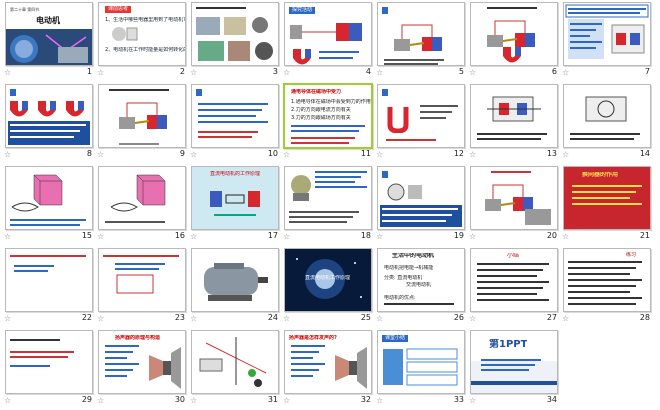 The image size is (660, 410). I want to click on slide-thumbnail-6: ☆ 6, so click(514, 41).